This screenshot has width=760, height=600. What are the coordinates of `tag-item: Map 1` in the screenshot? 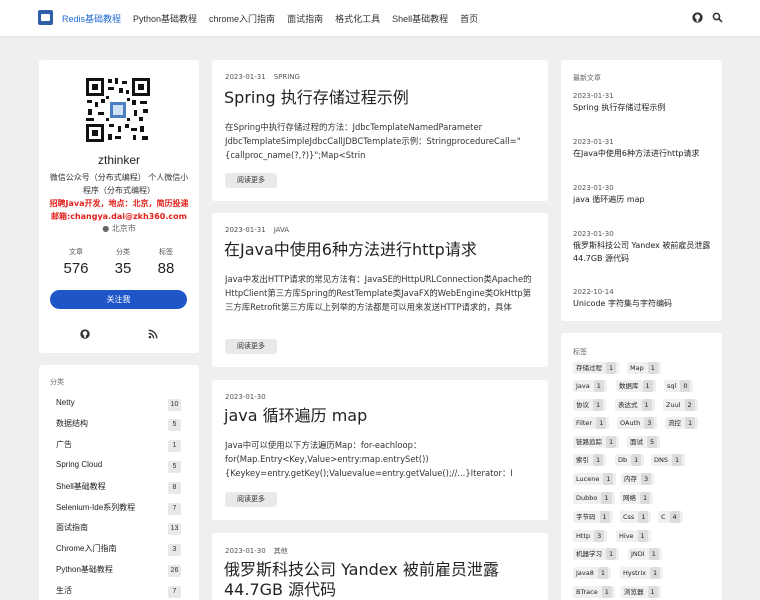 It's located at (644, 368).